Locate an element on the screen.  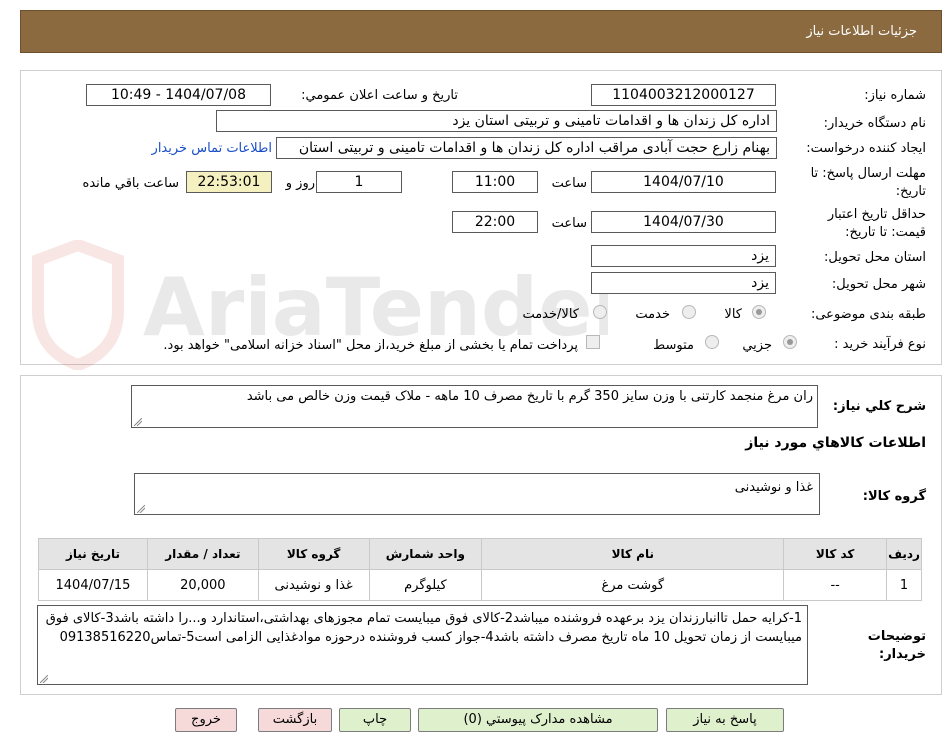
days-and-label: روز و is located at coordinates (300, 183).